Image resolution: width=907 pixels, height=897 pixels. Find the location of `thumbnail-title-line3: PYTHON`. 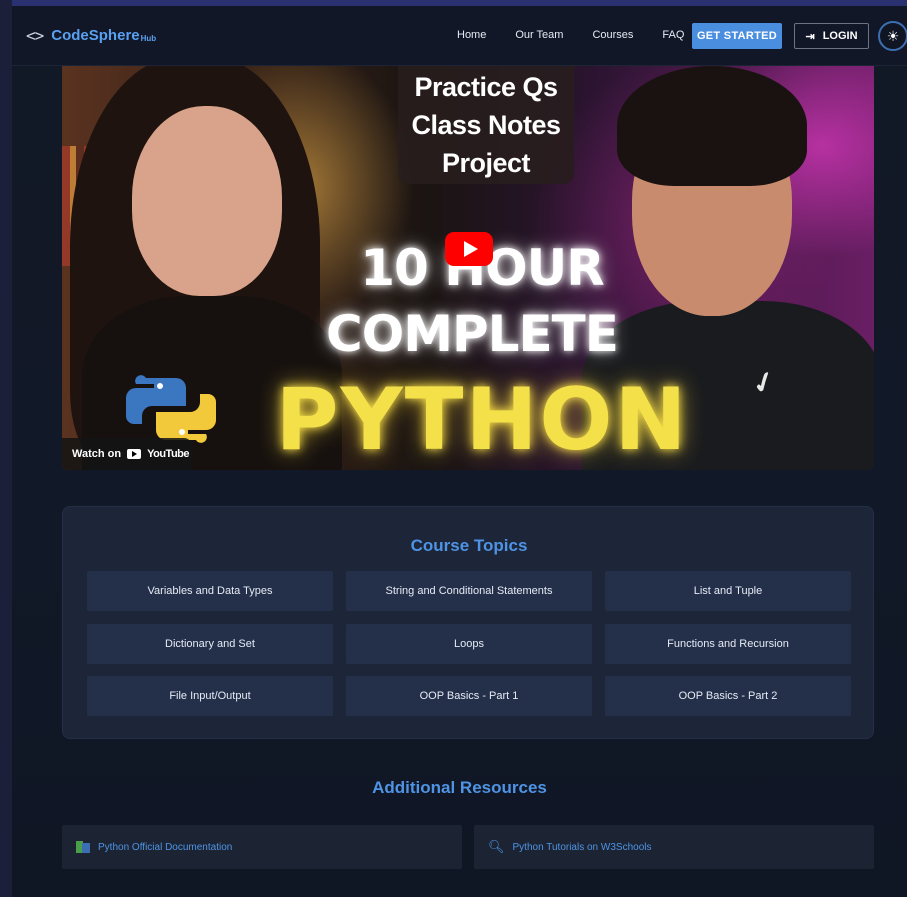

thumbnail-title-line3: PYTHON is located at coordinates (482, 420).